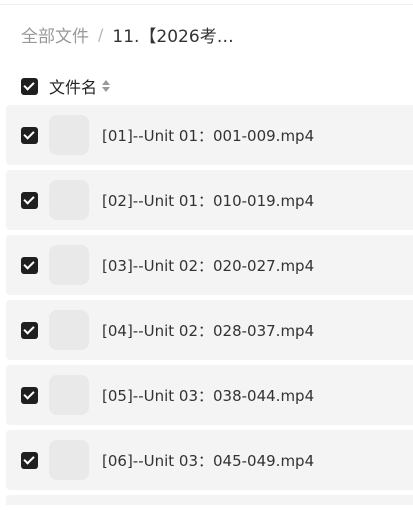 The width and height of the screenshot is (413, 511). I want to click on file-name: [03]--Unit 02：020-027.mp4, so click(208, 265).